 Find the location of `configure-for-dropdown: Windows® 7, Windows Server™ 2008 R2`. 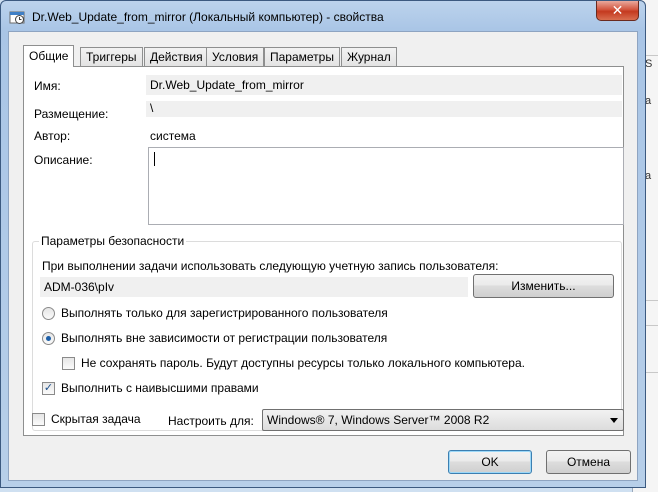

configure-for-dropdown: Windows® 7, Windows Server™ 2008 R2 is located at coordinates (443, 420).